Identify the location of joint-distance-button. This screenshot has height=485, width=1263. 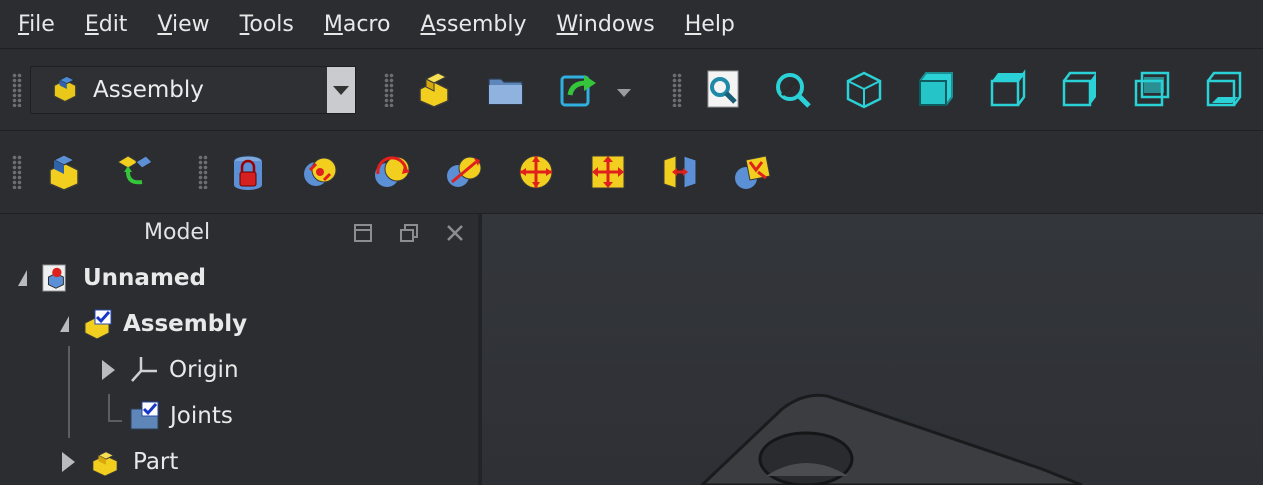
(680, 172).